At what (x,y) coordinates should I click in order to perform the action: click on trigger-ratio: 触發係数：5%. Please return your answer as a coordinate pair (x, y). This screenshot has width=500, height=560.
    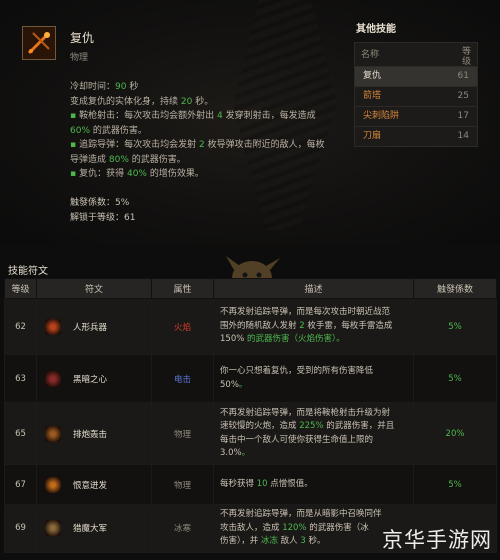
    Looking at the image, I should click on (100, 203).